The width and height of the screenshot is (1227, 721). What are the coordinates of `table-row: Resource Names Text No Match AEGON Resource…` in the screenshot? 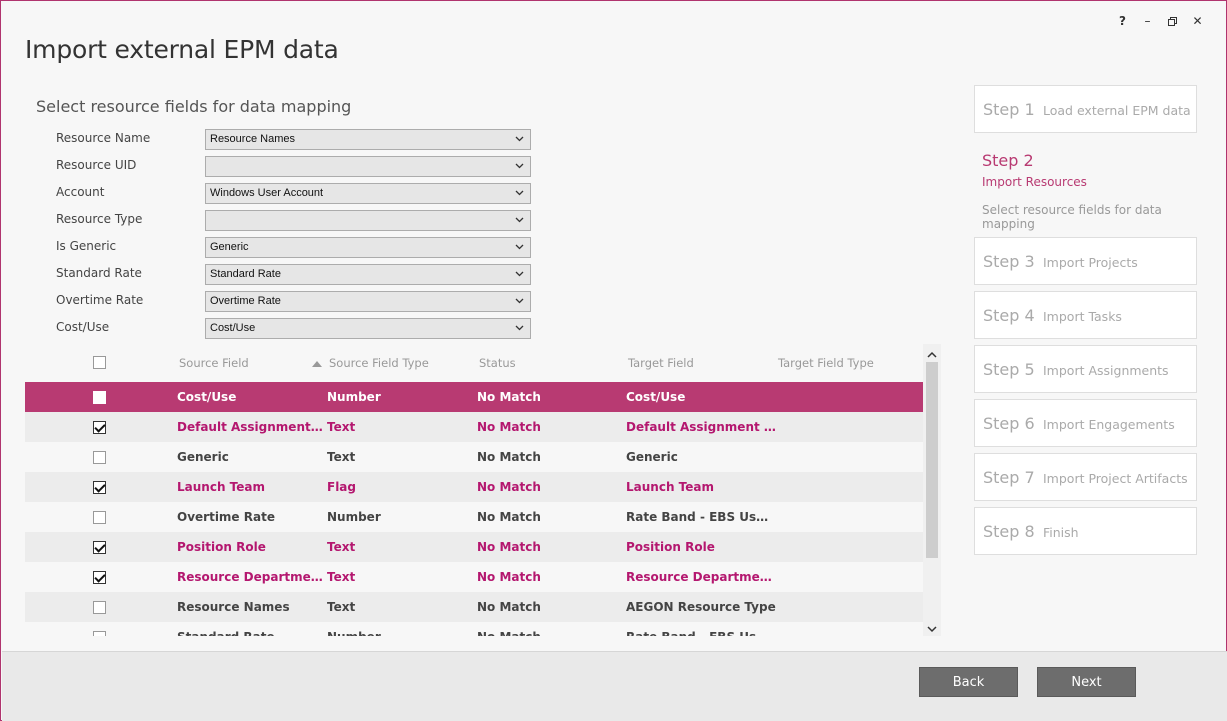 It's located at (474, 607).